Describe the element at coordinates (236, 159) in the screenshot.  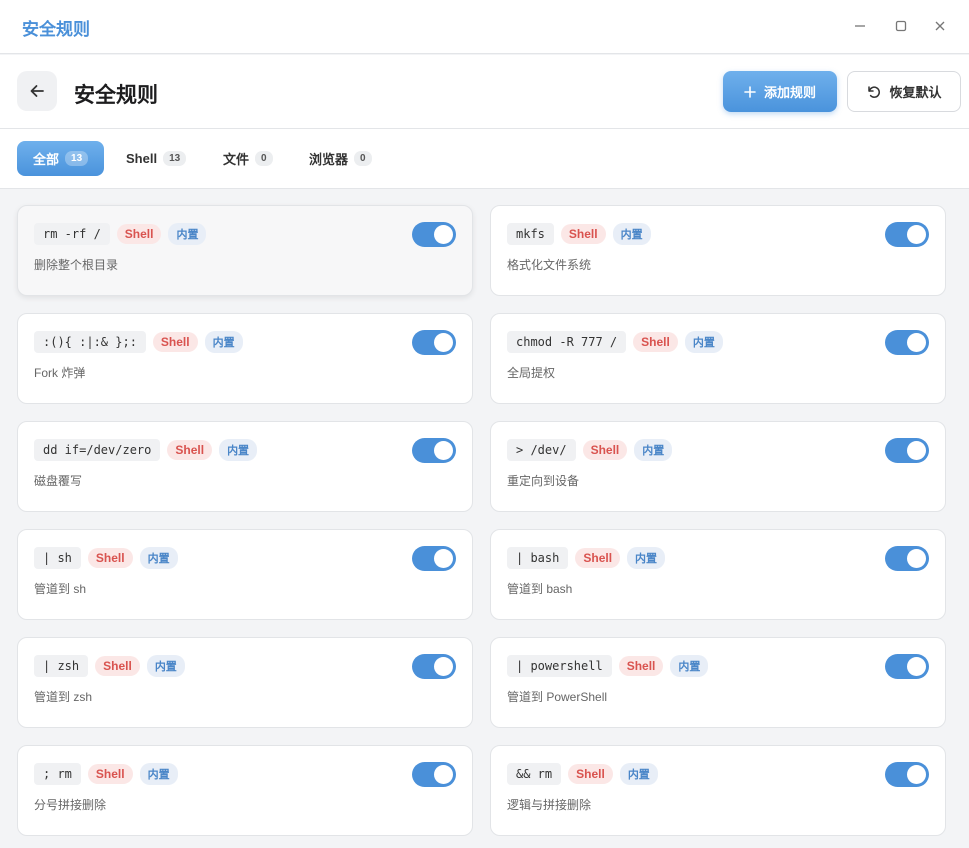
I see `tab-label: 文件` at that location.